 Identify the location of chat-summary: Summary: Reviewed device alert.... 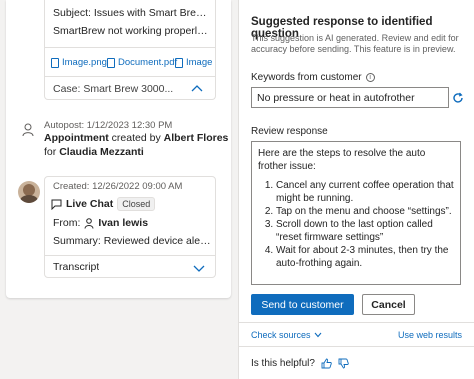
(133, 241).